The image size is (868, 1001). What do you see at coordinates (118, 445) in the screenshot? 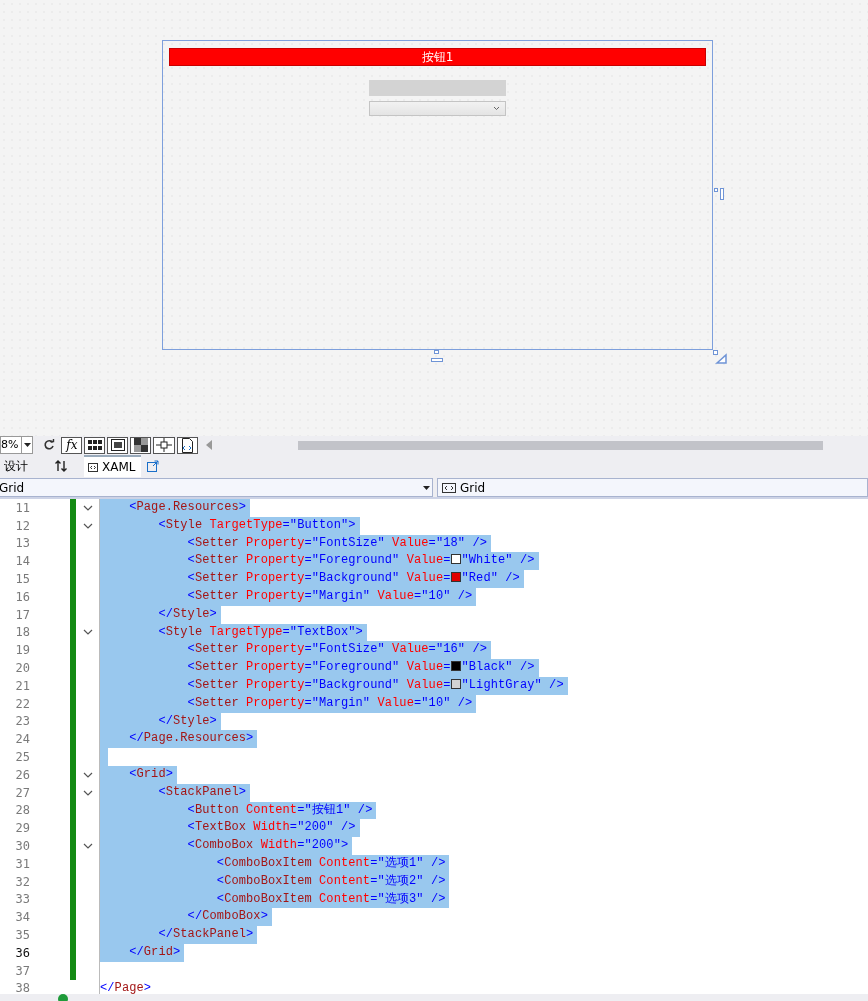
I see `snap-grid-button` at bounding box center [118, 445].